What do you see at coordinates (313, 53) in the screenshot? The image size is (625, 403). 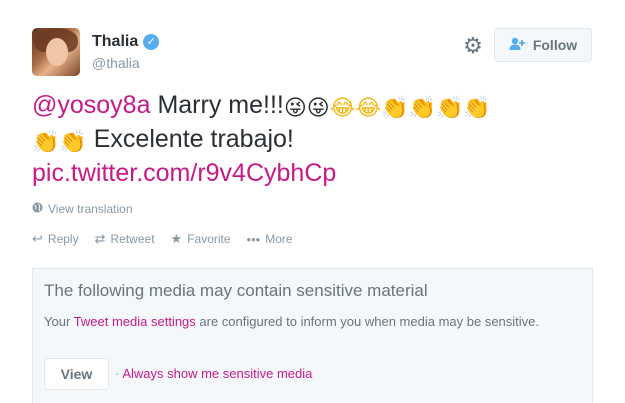 I see `tweet-header: Thalia ✓ @thalia ⚙ Follow` at bounding box center [313, 53].